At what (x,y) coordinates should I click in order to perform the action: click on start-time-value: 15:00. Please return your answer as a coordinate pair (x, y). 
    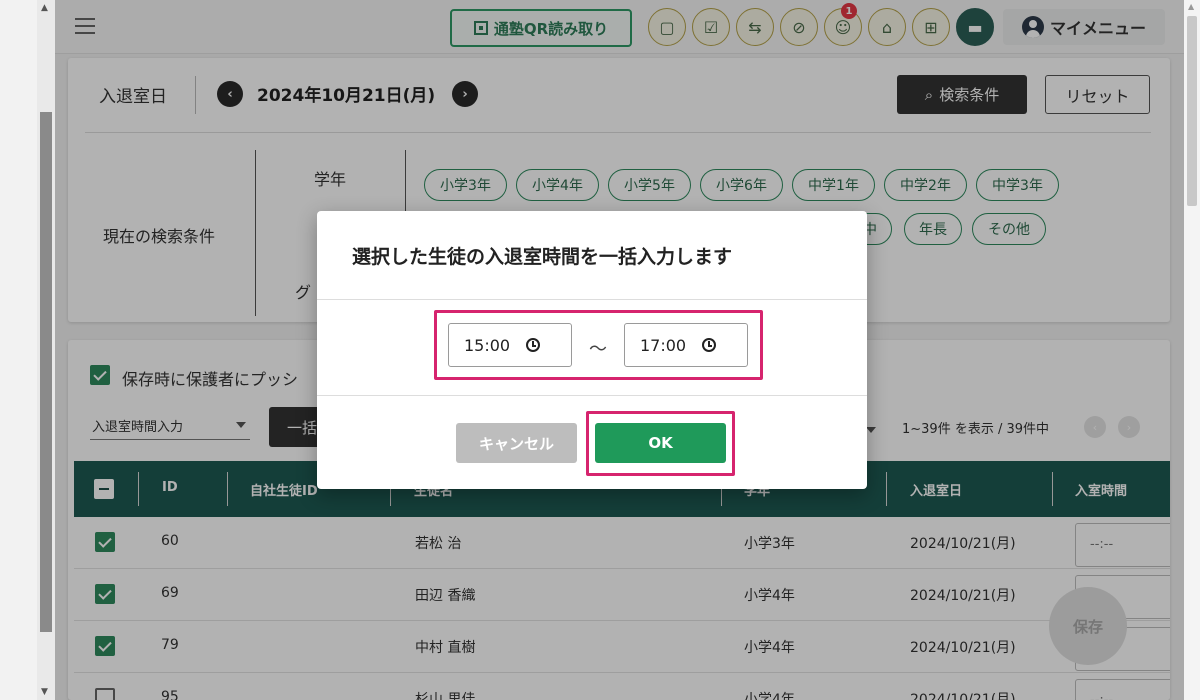
    Looking at the image, I should click on (487, 345).